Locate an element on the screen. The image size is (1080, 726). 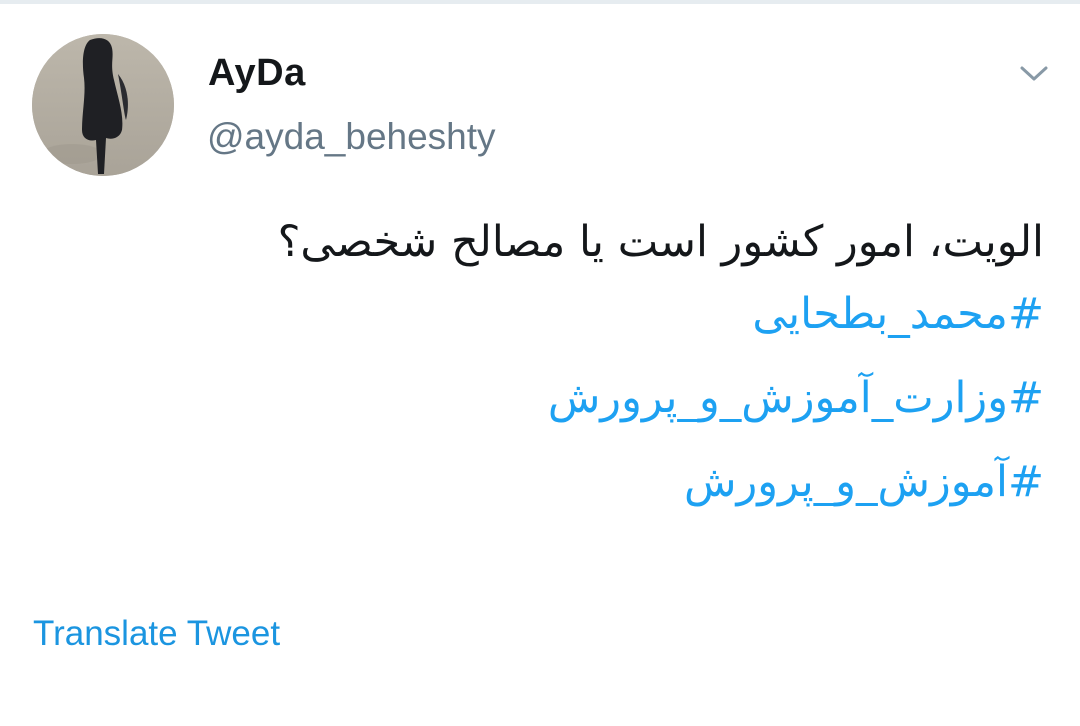
tweet-text: الویت، امور کشور است یا مصالح شخصی؟ is located at coordinates (660, 242).